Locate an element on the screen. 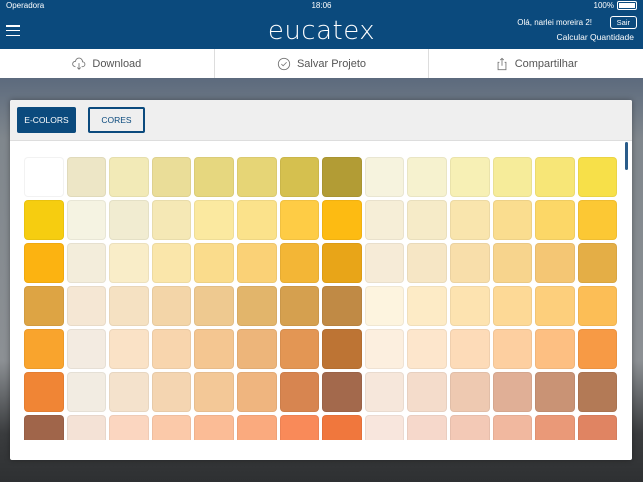 The image size is (643, 482). tab-cores: CORES is located at coordinates (116, 120).